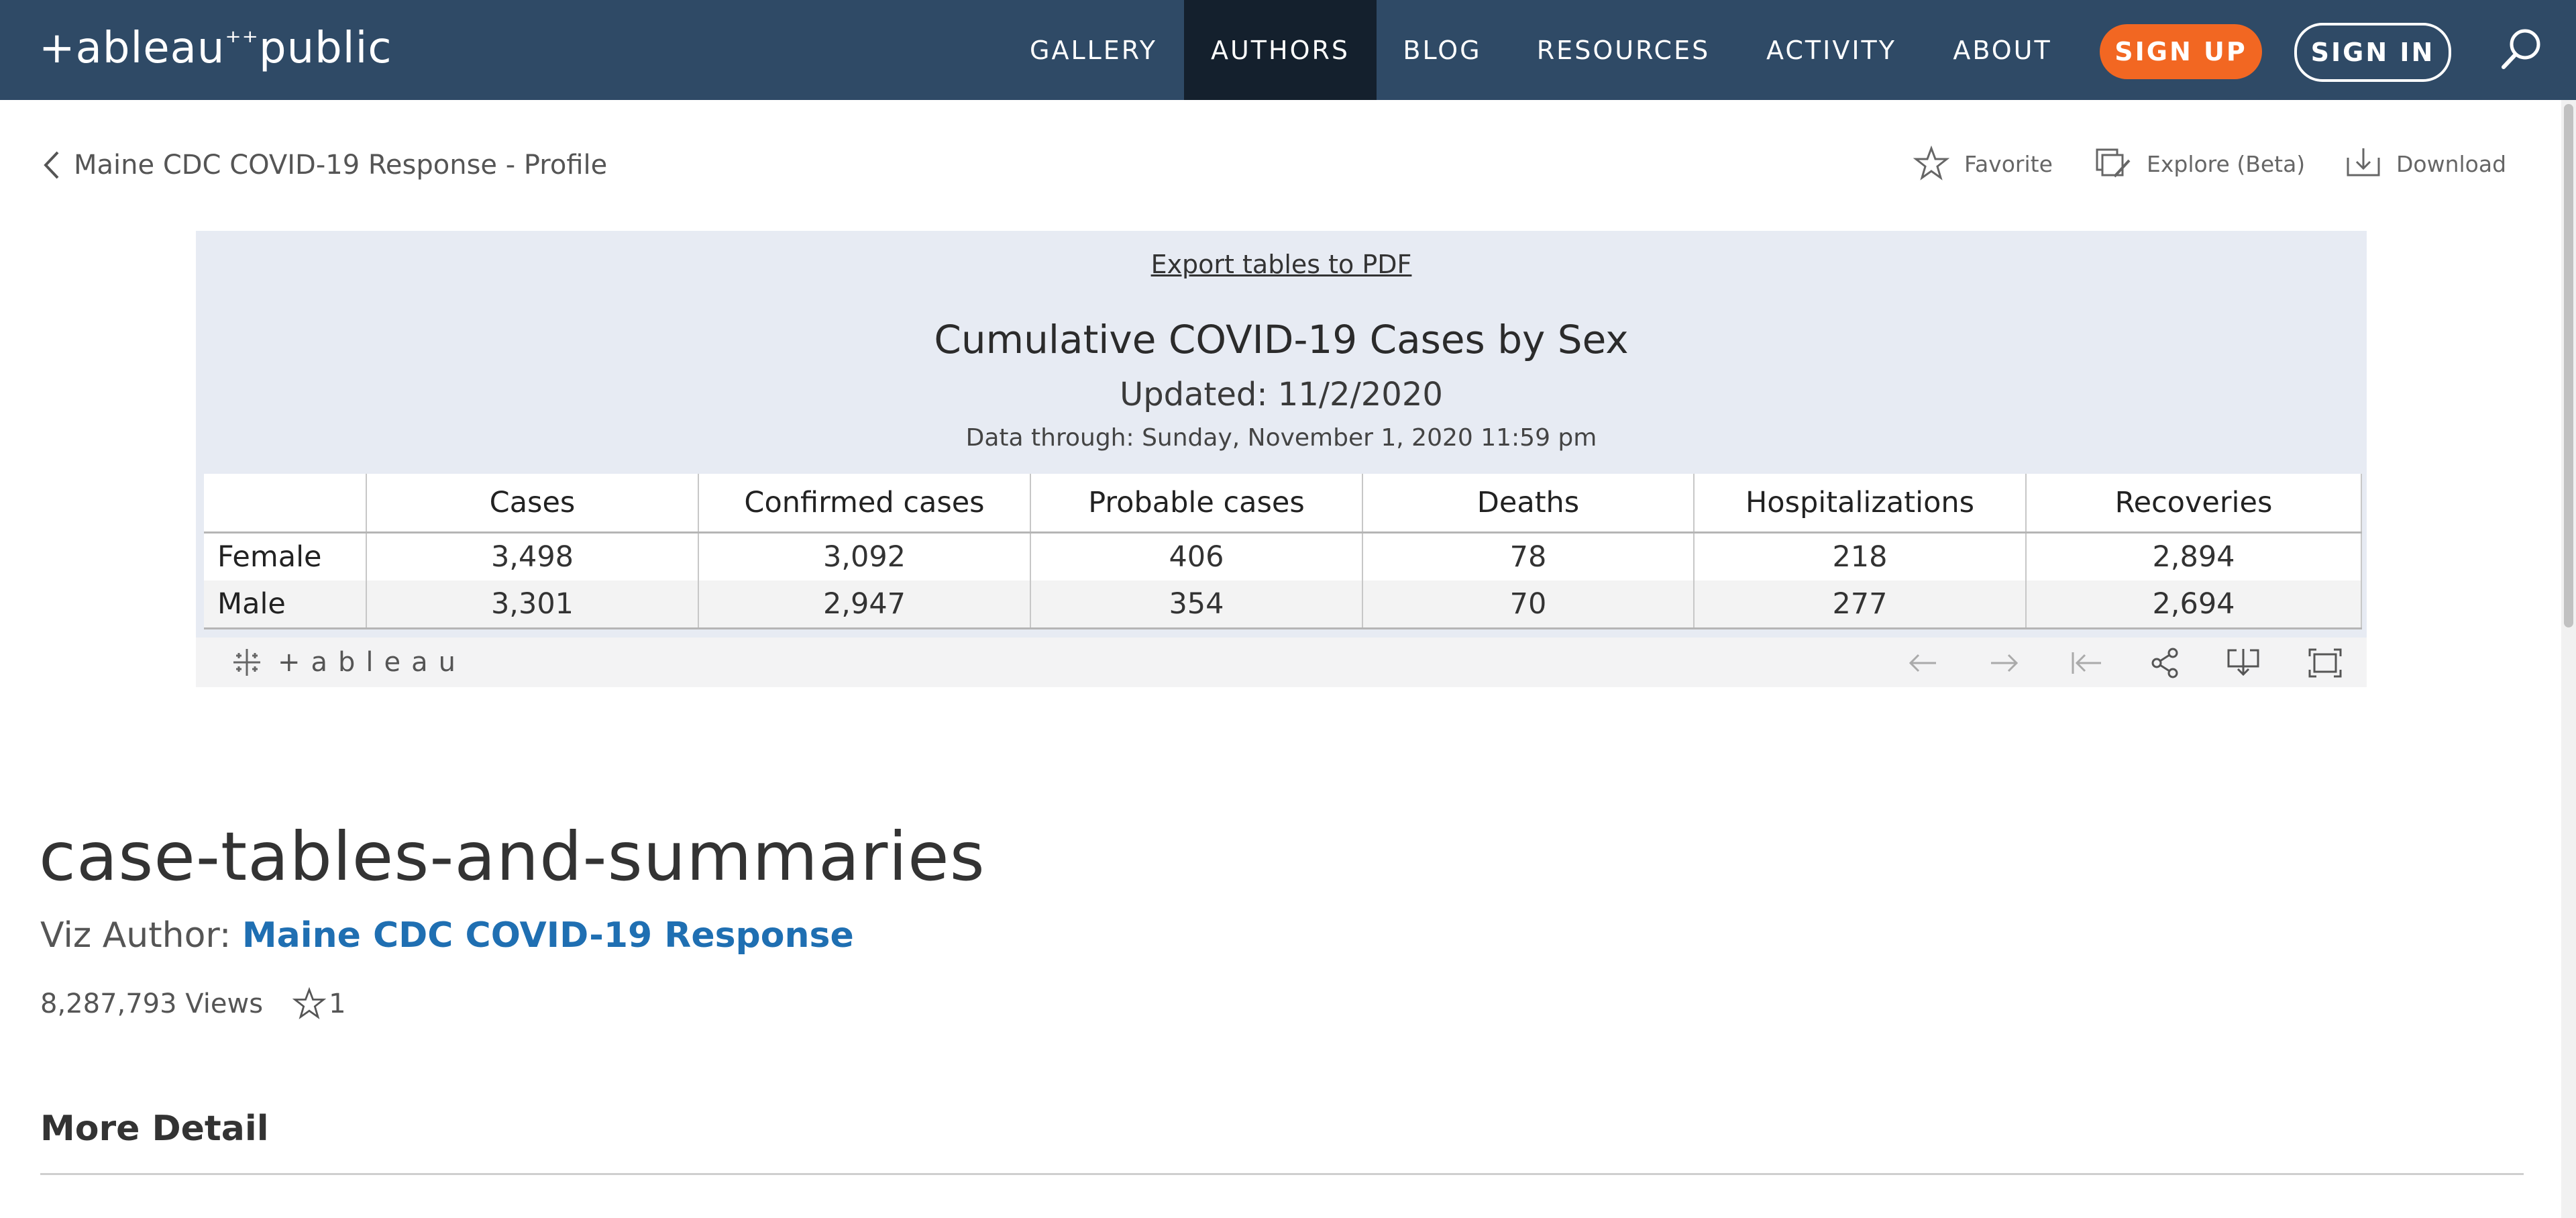 This screenshot has width=2576, height=1218. Describe the element at coordinates (864, 604) in the screenshot. I see `table-cell: 2,947` at that location.